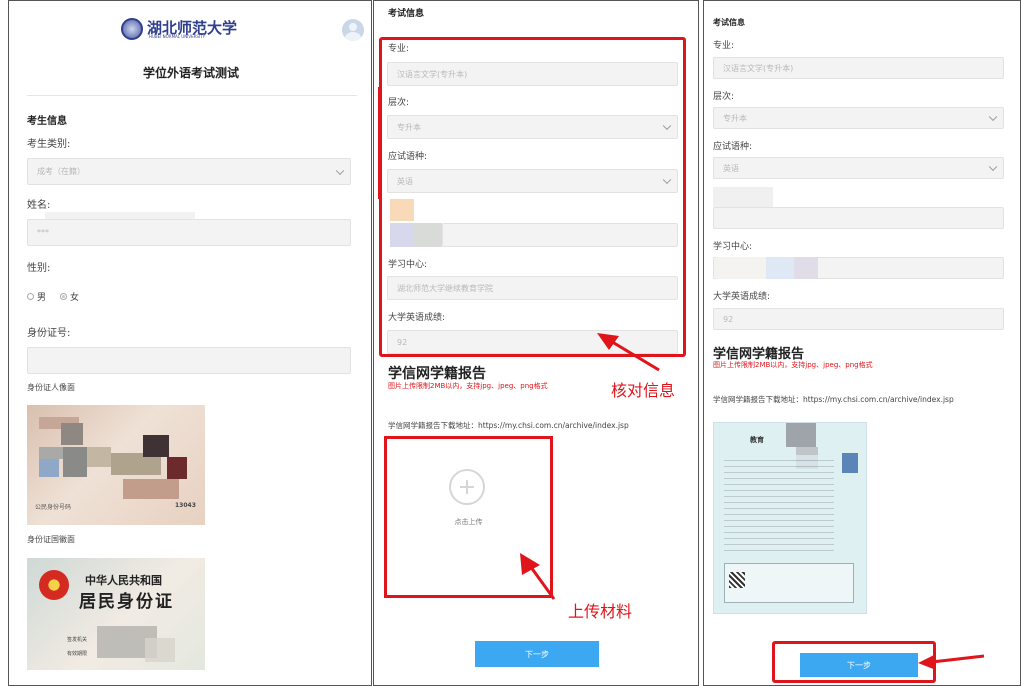 The width and height of the screenshot is (1021, 686). I want to click on level-select: 专升本, so click(858, 118).